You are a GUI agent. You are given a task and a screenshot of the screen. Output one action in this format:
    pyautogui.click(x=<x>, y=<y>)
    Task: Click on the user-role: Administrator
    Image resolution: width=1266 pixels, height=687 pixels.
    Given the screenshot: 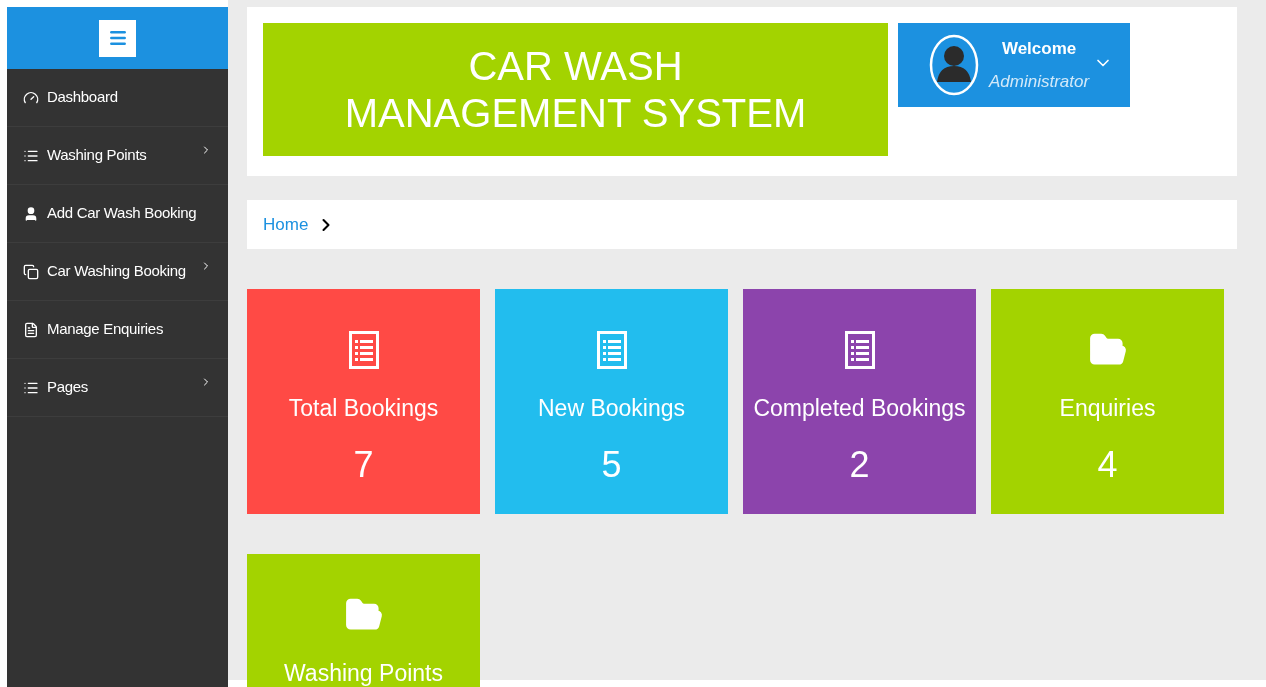 What is the action you would take?
    pyautogui.click(x=1039, y=82)
    